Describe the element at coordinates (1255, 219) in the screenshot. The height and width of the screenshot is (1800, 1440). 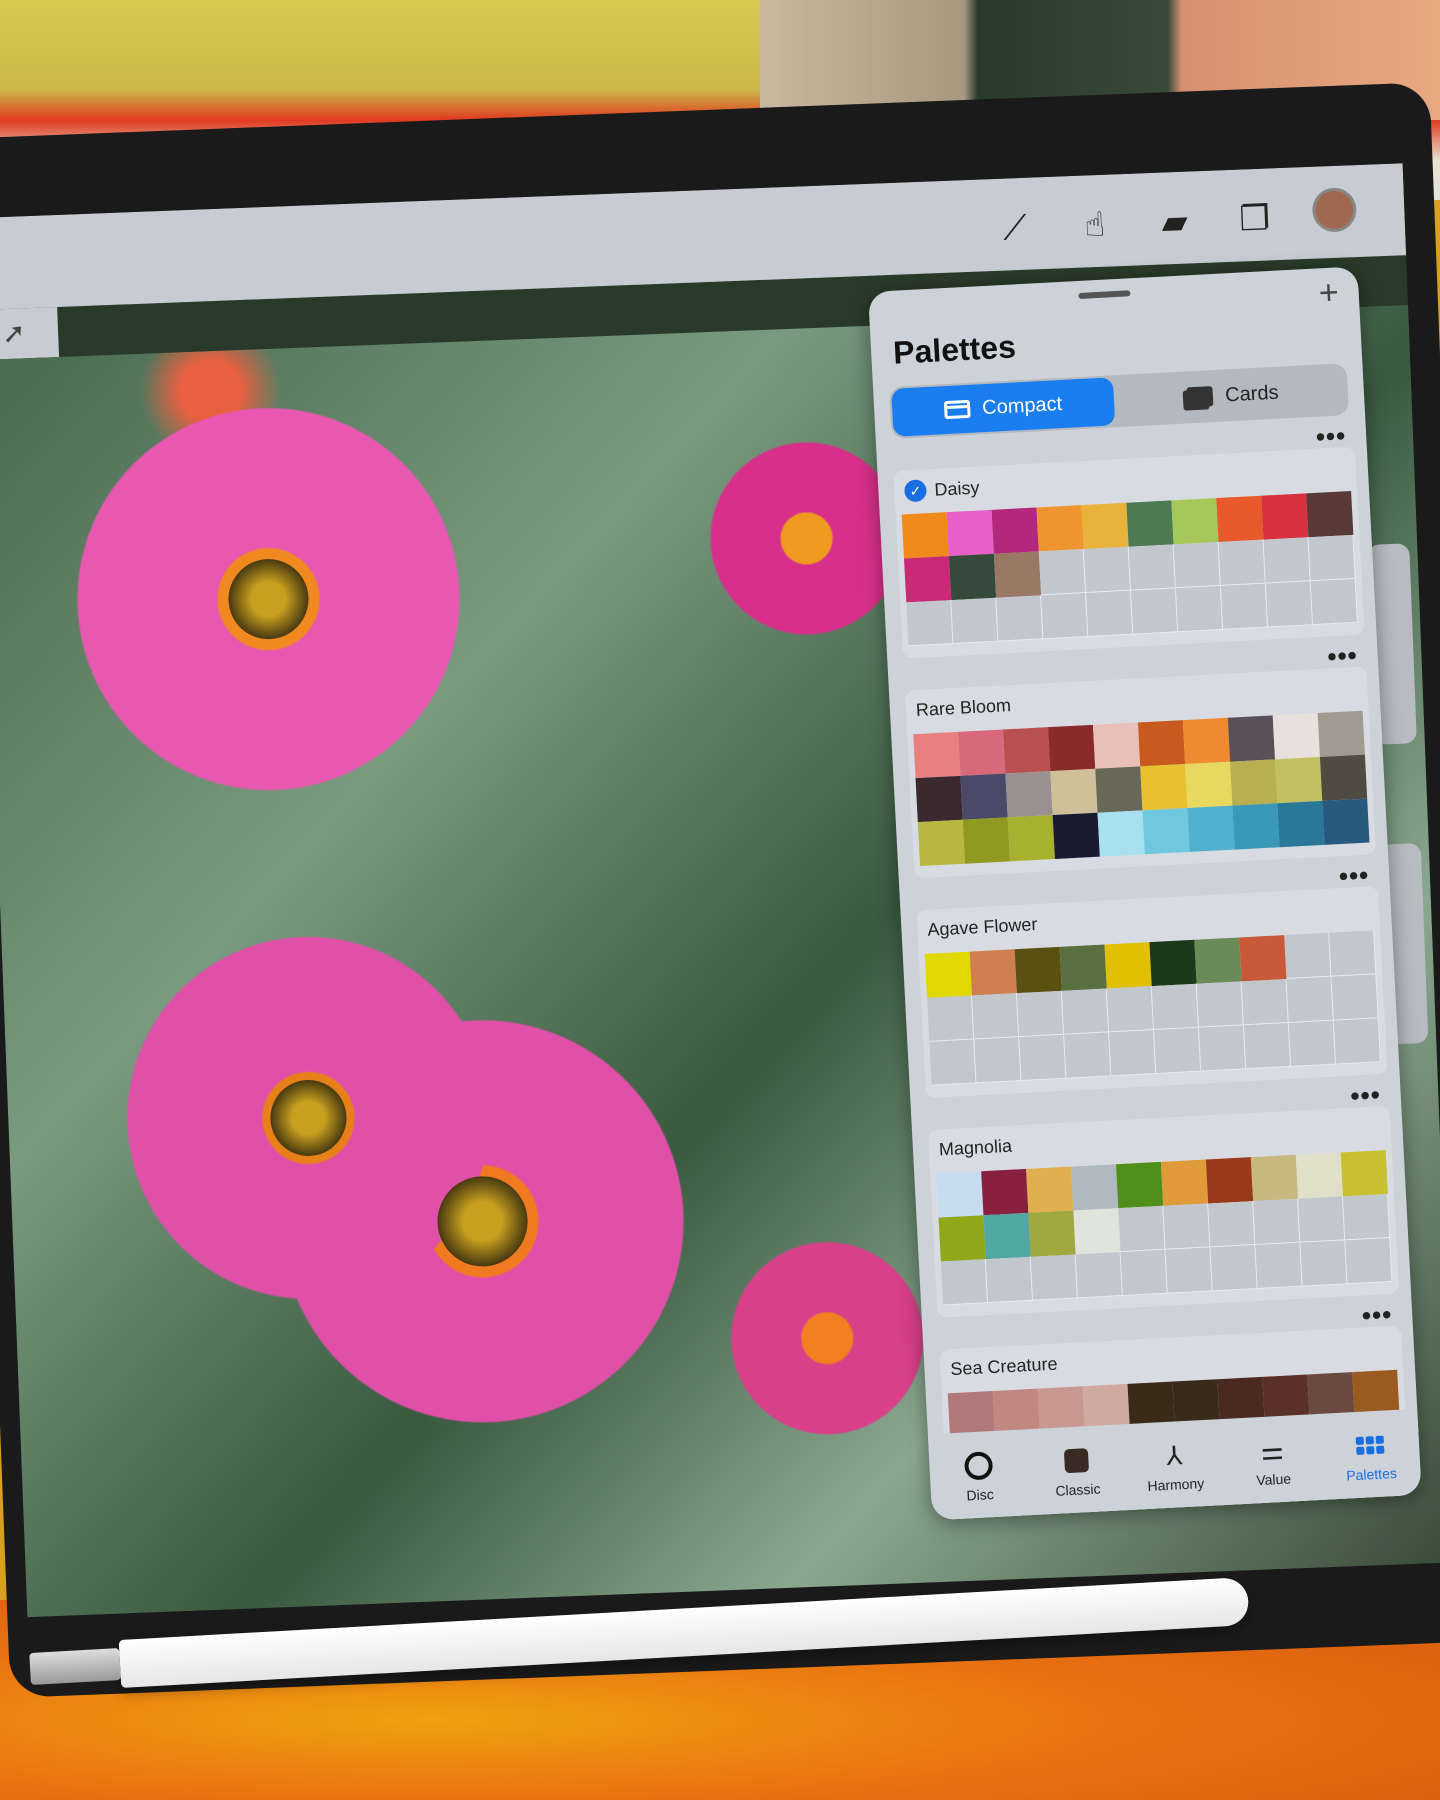
I see `layers-icon: ❐` at that location.